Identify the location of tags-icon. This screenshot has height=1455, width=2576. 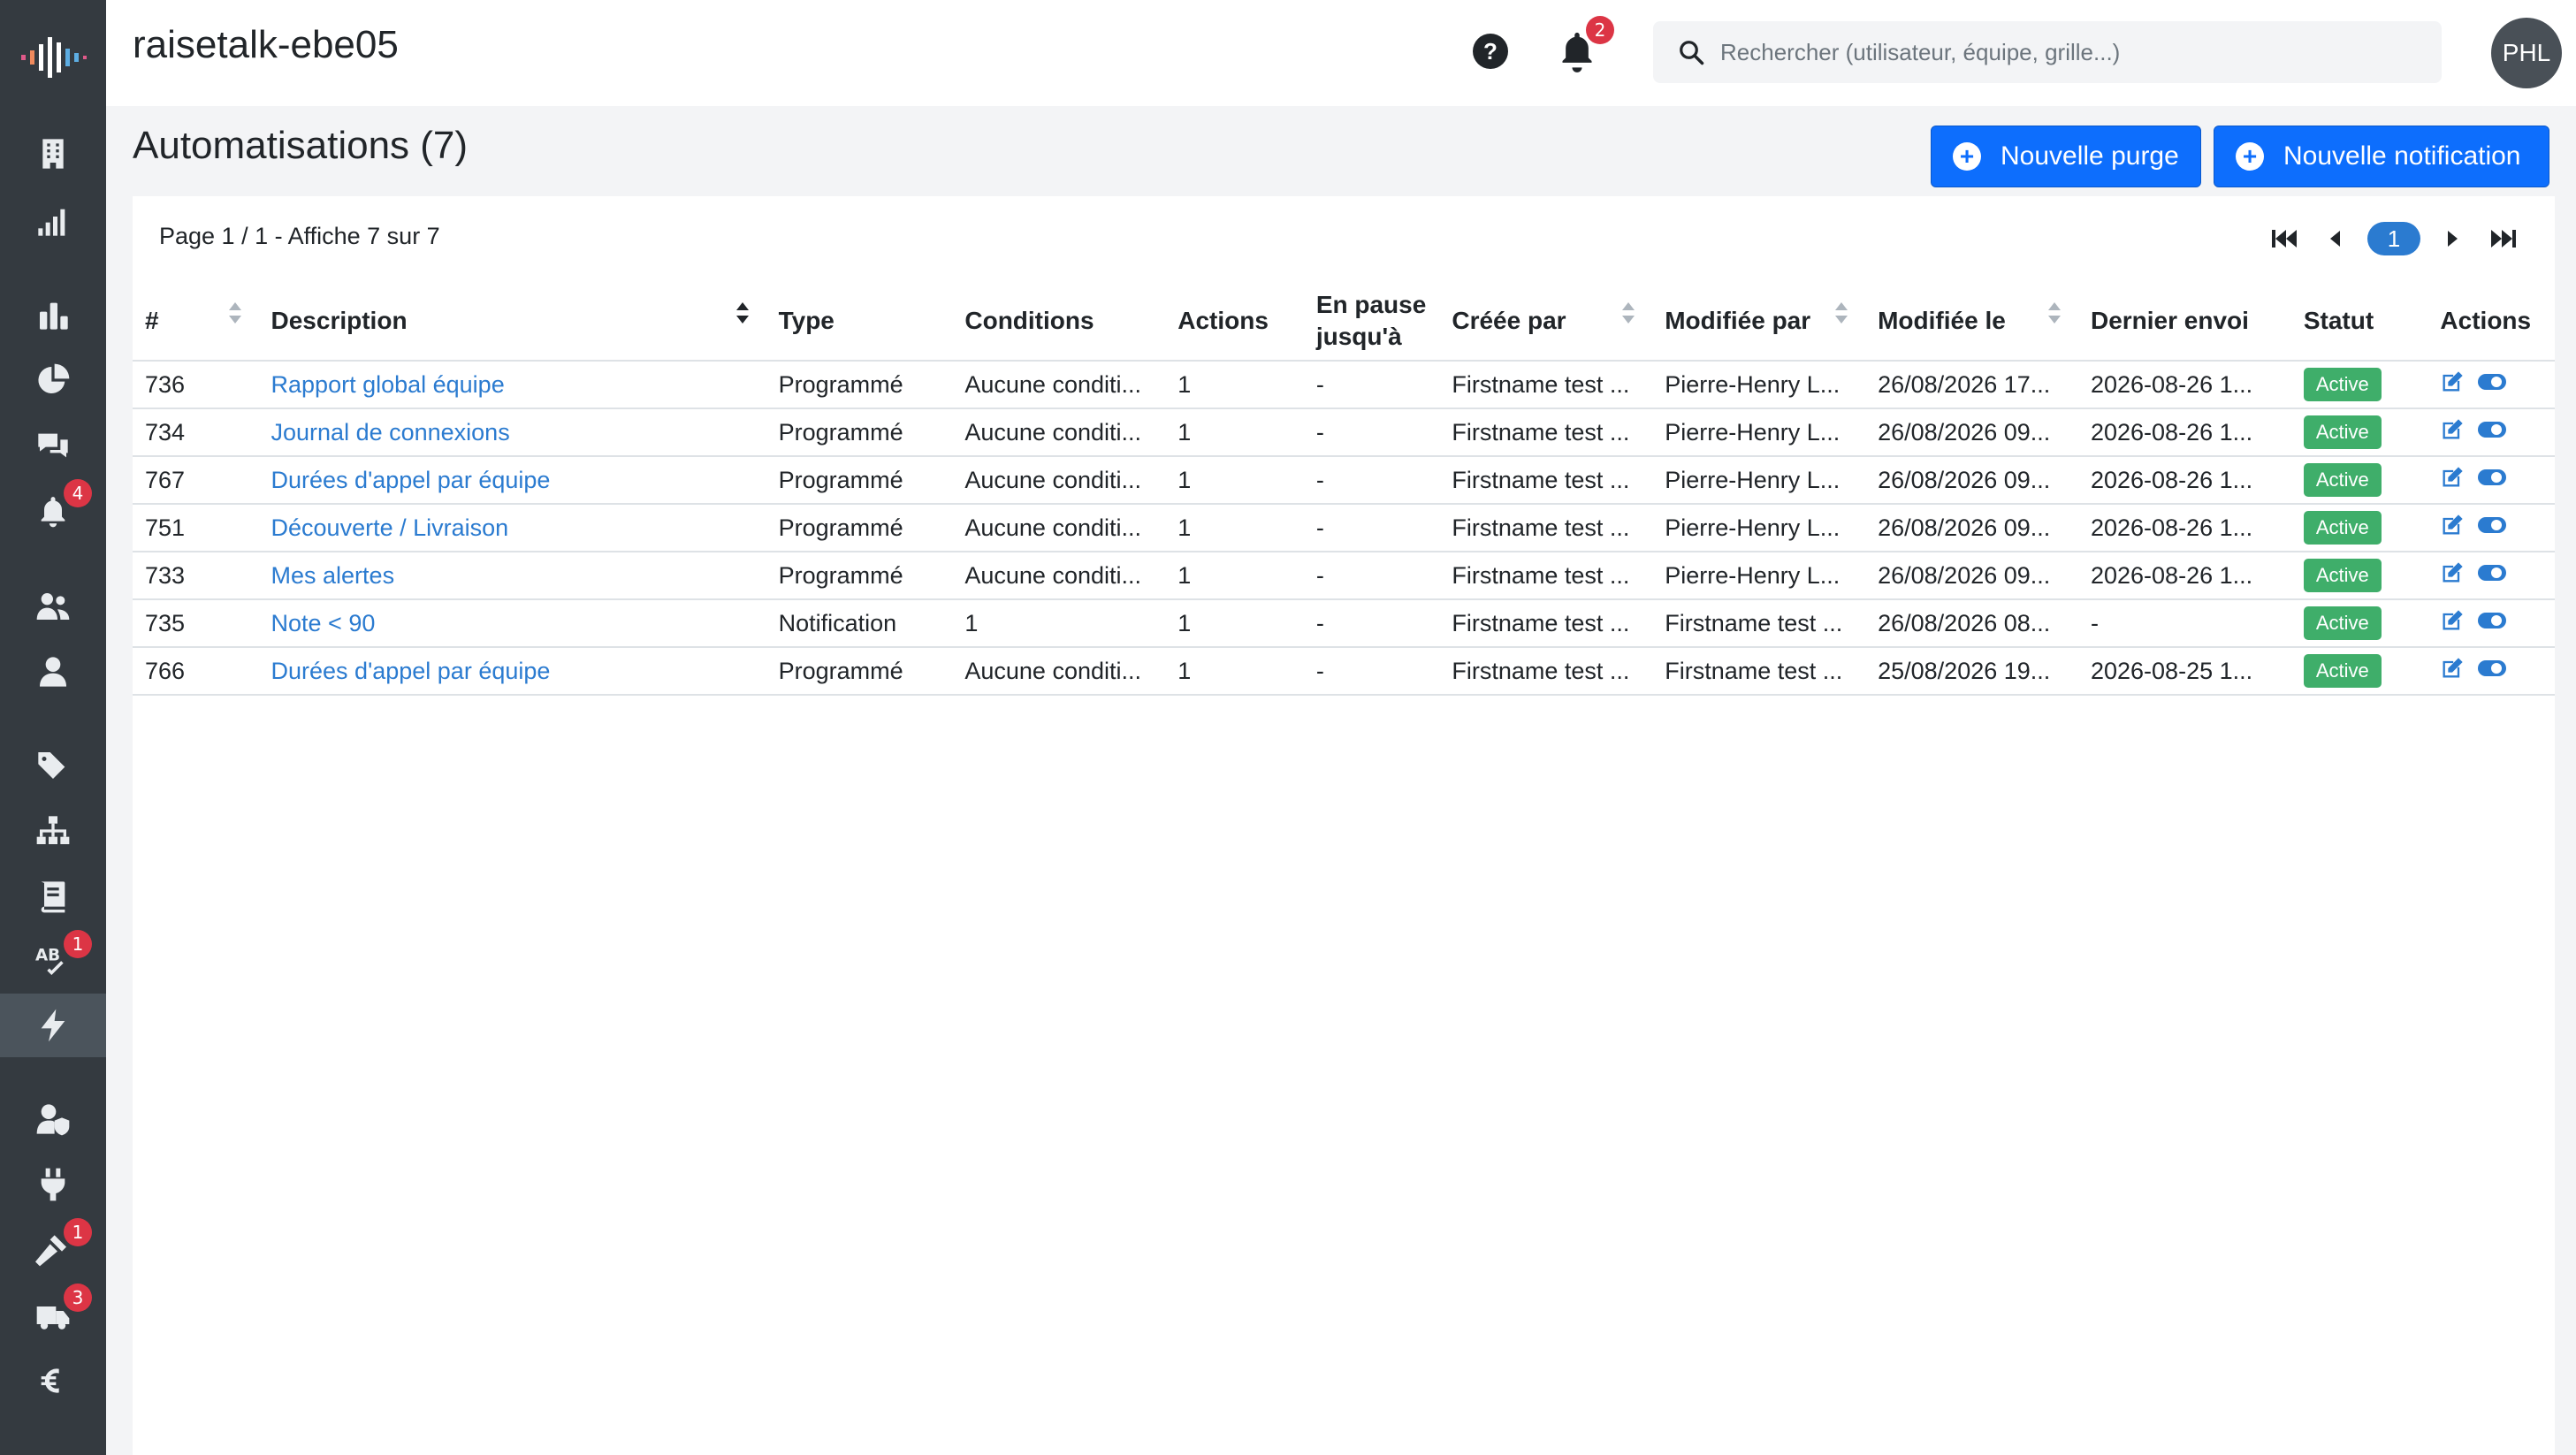
(51, 765).